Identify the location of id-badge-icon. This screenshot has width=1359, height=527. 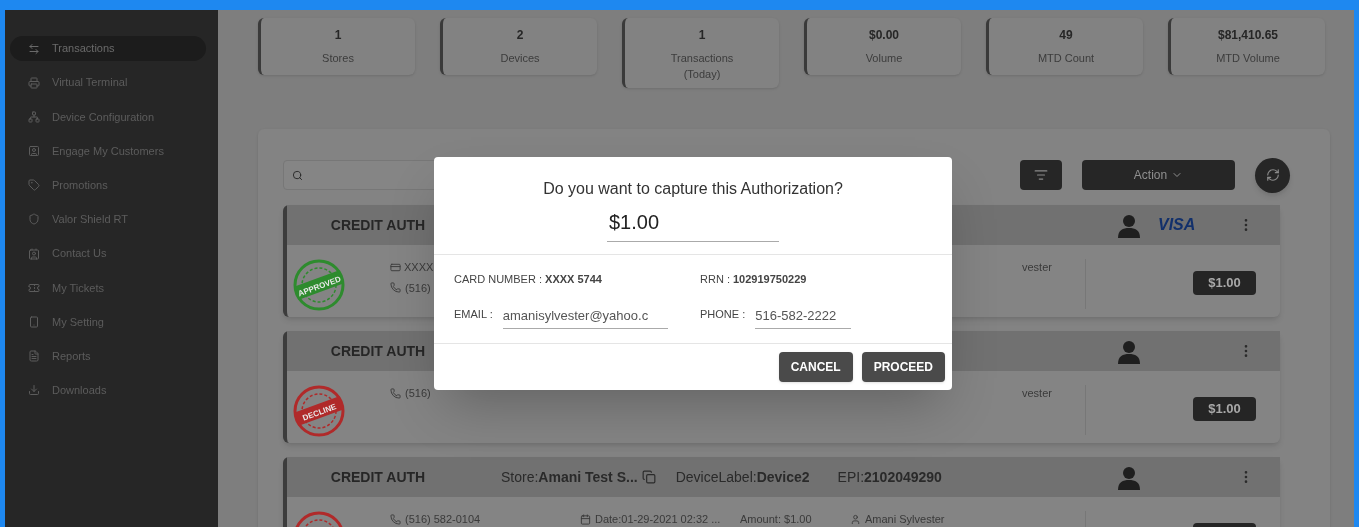
(34, 253).